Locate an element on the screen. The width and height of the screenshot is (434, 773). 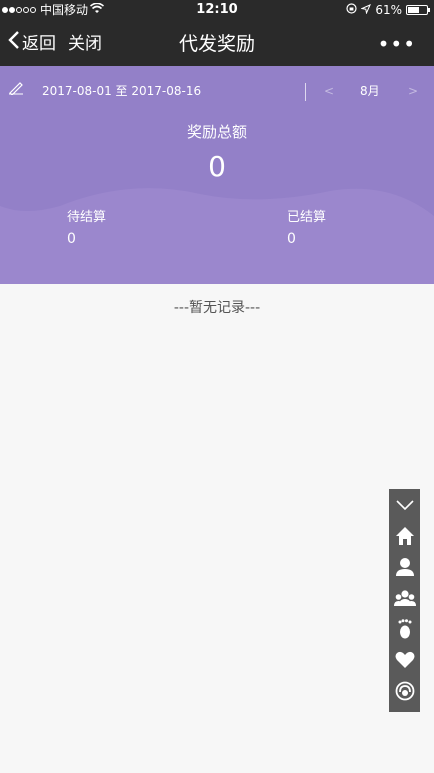
nav-bar: 返回 关闭 代发奖励 ••• is located at coordinates (217, 44).